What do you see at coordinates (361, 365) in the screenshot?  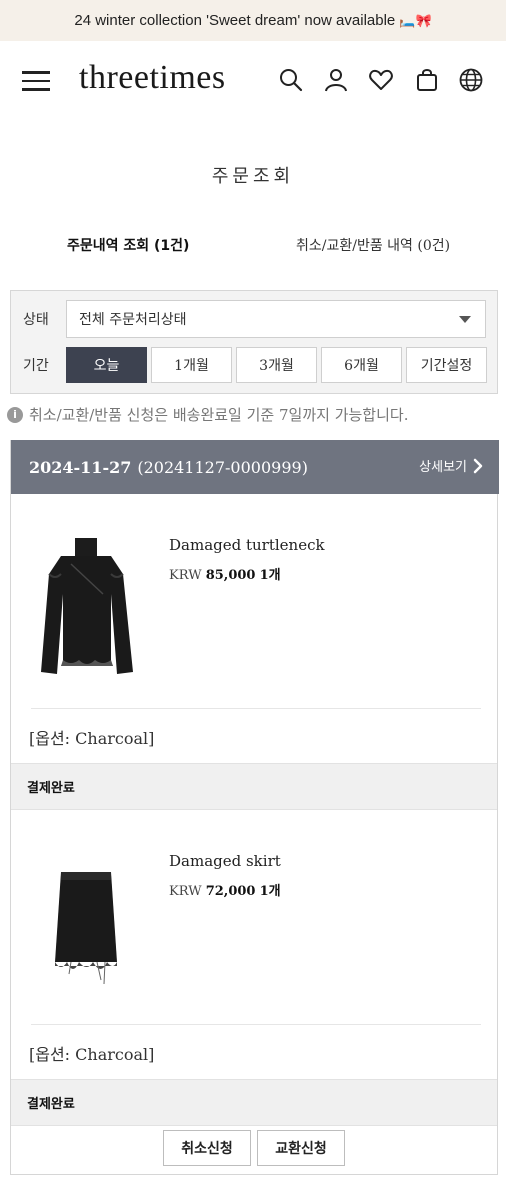 I see `period-button-6months: 6개월` at bounding box center [361, 365].